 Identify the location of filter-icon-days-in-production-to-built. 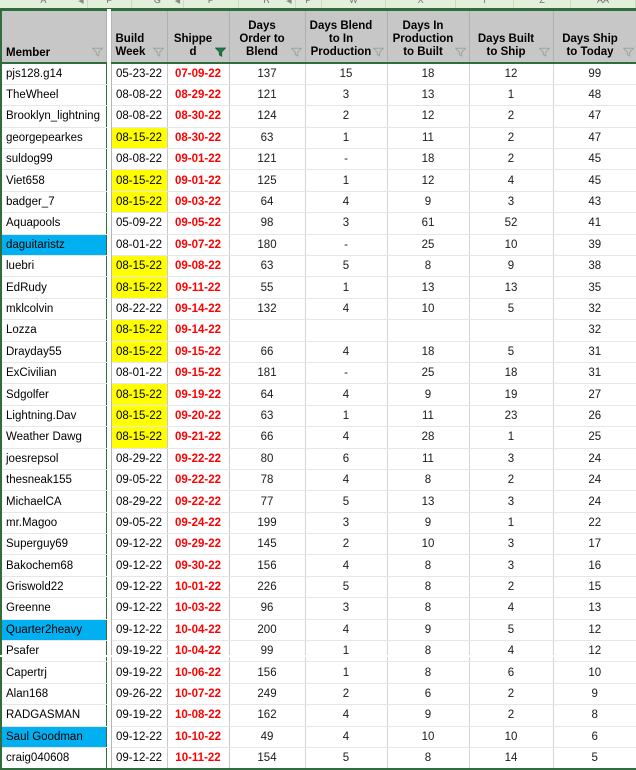
(460, 52).